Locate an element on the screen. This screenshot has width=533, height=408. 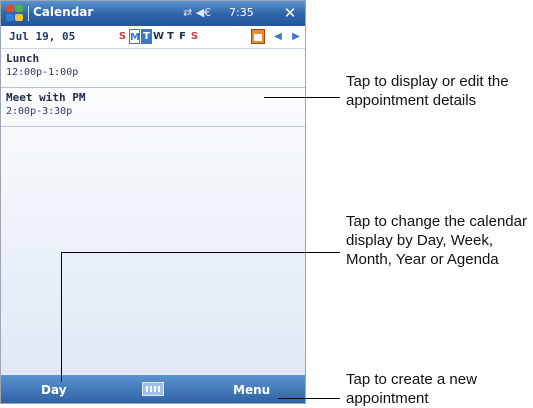
weekday-0: S is located at coordinates (122, 36).